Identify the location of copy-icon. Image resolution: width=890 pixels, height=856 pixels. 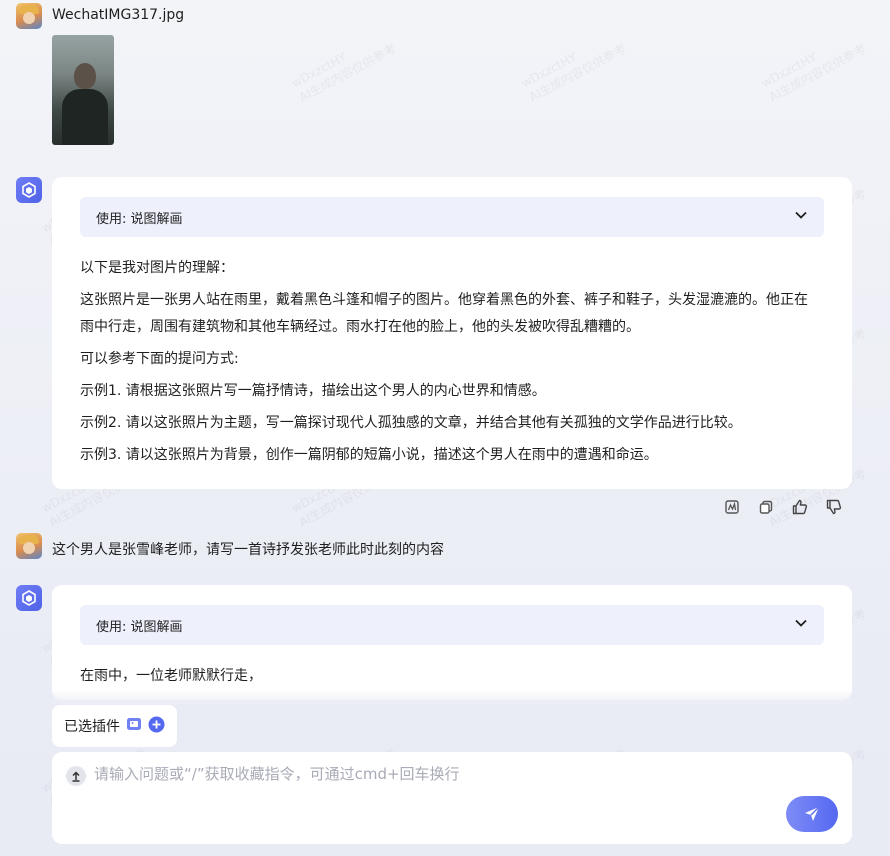
(766, 507).